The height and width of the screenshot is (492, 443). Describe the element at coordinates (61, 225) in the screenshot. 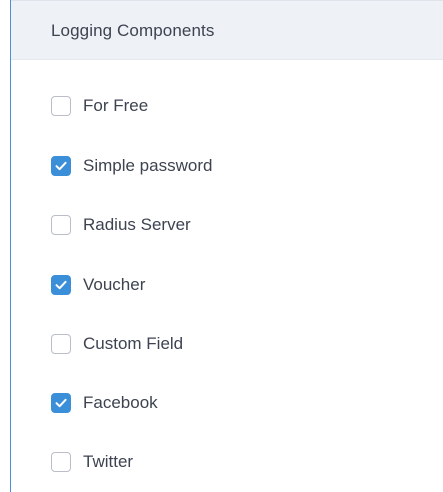

I see `radius-server-checkbox` at that location.